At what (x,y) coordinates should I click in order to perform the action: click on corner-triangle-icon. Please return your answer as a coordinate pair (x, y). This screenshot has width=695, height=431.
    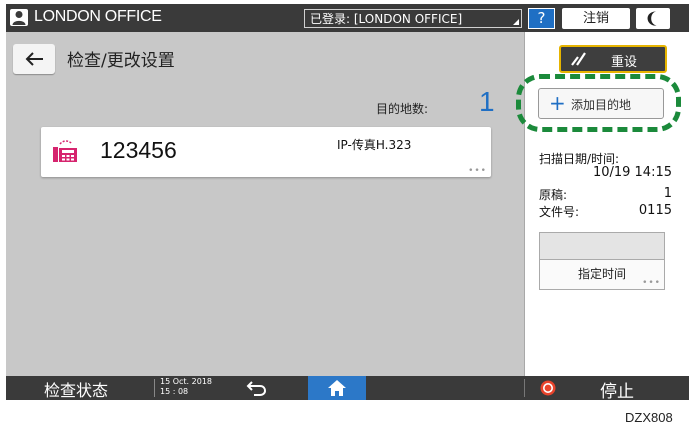
    Looking at the image, I should click on (516, 22).